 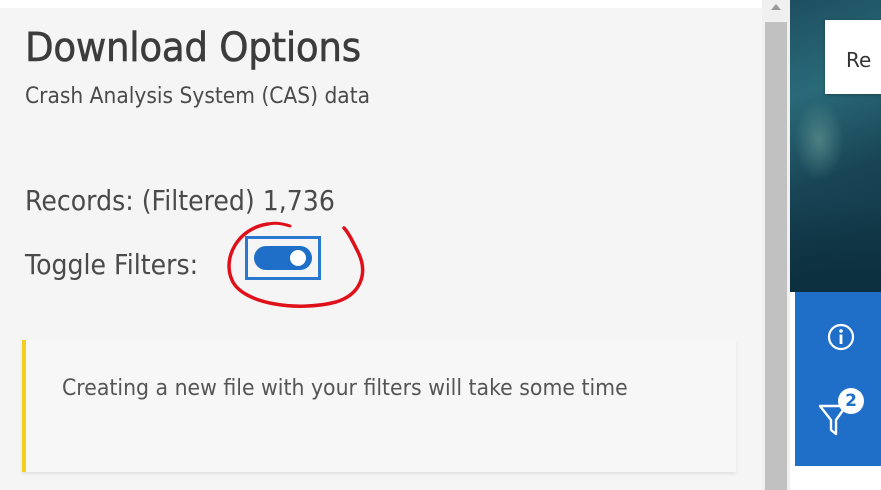 What do you see at coordinates (180, 200) in the screenshot?
I see `records-count: Records: (Filtered) 1,736` at bounding box center [180, 200].